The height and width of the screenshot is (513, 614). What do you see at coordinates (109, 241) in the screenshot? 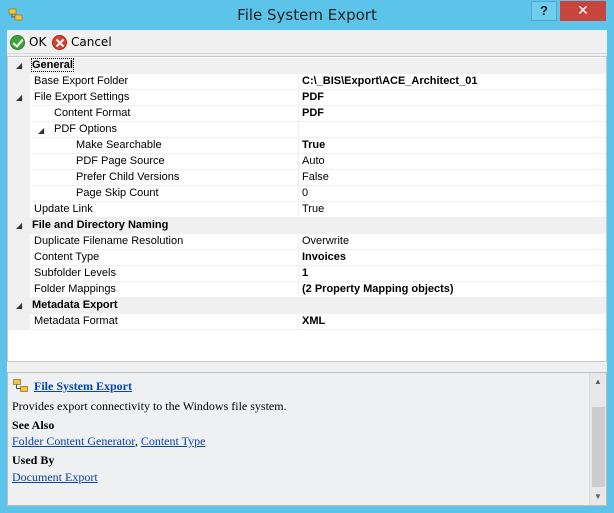
I see `property-name: Duplicate Filename Resolution` at bounding box center [109, 241].